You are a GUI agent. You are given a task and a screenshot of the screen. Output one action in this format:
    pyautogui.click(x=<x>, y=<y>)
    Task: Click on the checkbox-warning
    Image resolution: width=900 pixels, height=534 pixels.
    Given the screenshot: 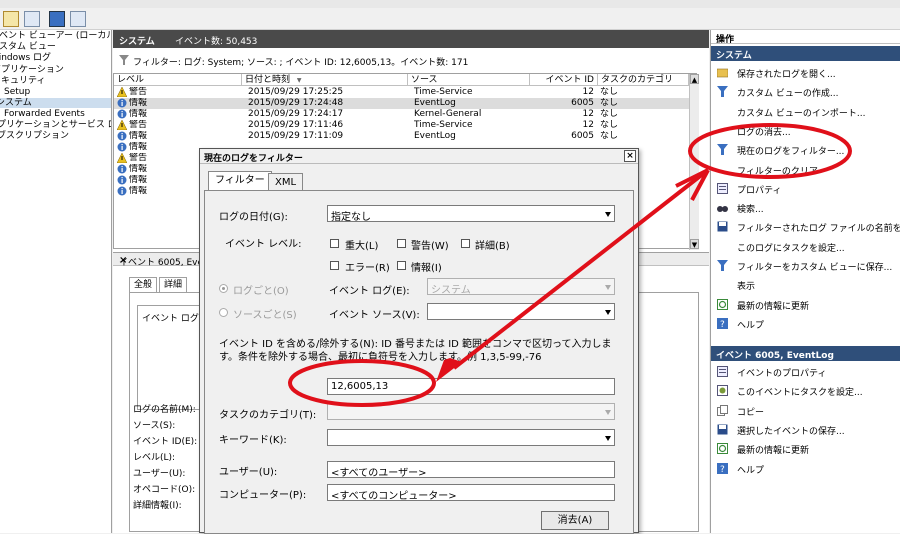 What is the action you would take?
    pyautogui.click(x=401, y=243)
    